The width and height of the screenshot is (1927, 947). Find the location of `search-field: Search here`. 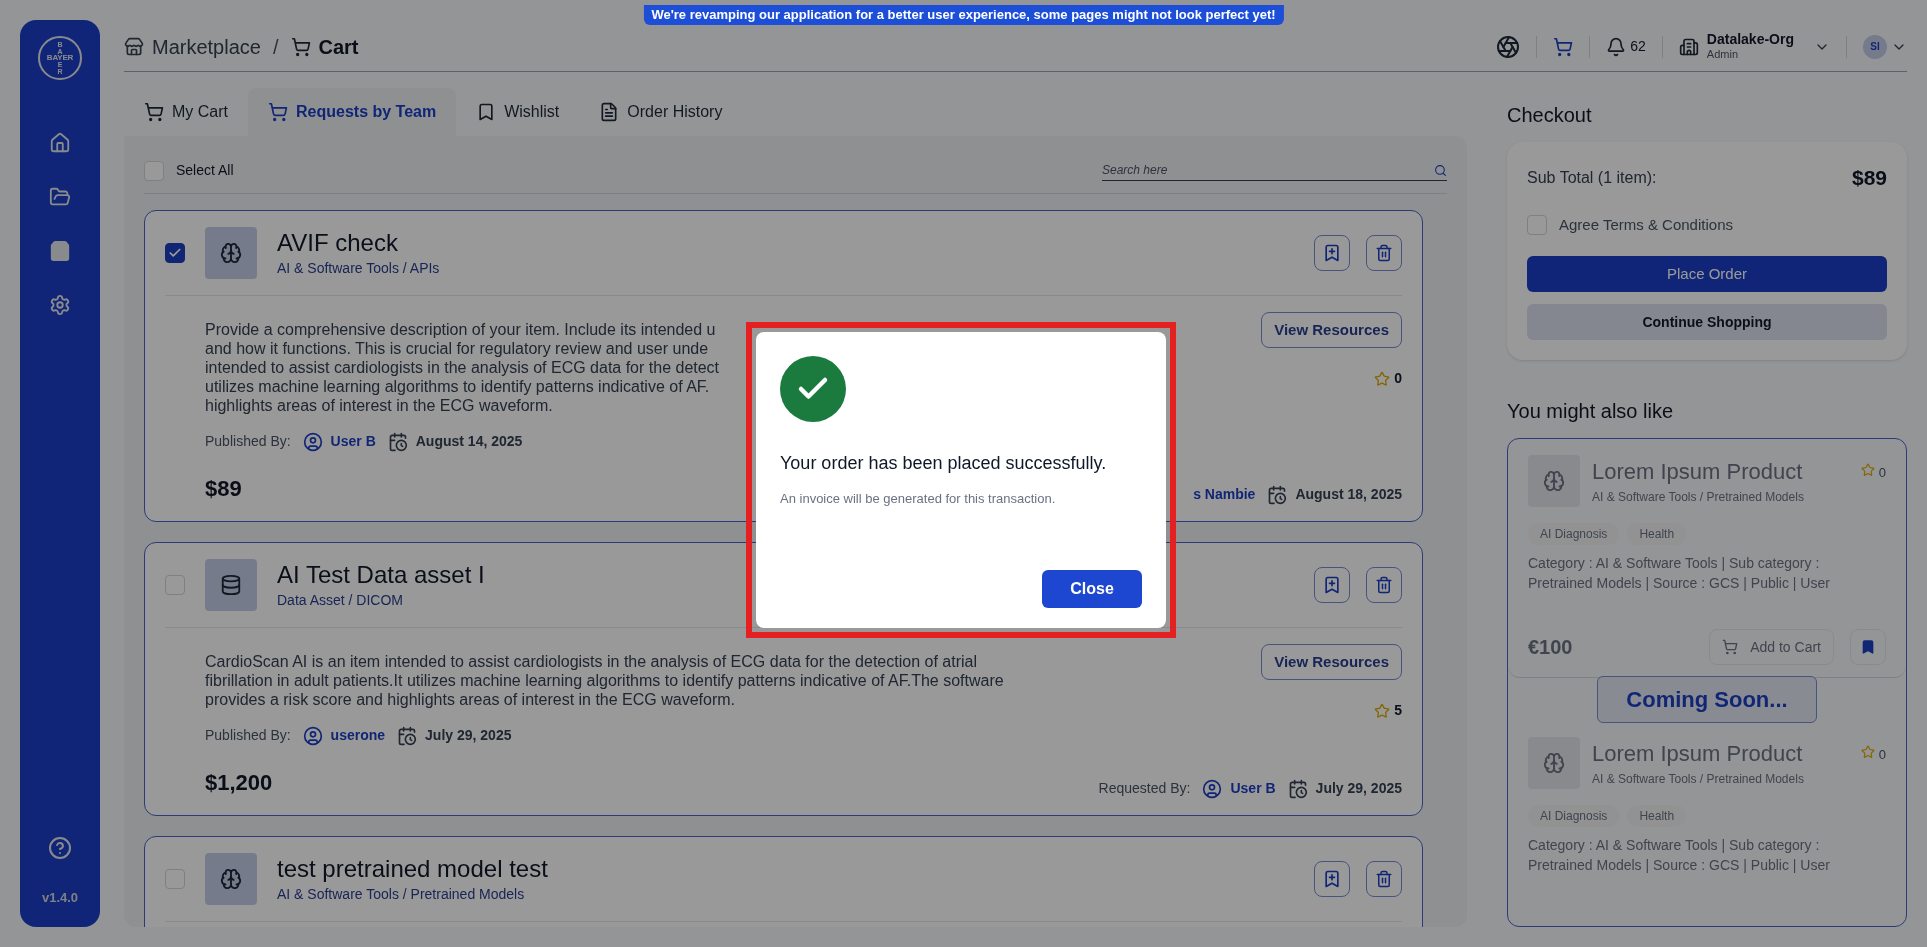

search-field: Search here is located at coordinates (1268, 170).